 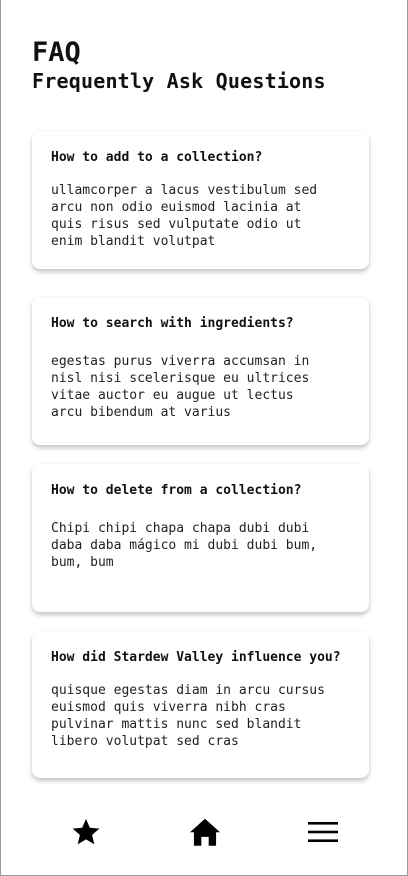 I want to click on faq-question: How to delete from a collection?, so click(x=176, y=490).